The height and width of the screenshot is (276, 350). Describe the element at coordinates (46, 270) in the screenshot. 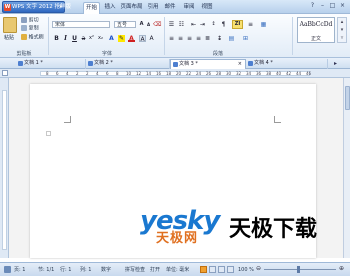

I see `status-section: 节: 1/1` at that location.